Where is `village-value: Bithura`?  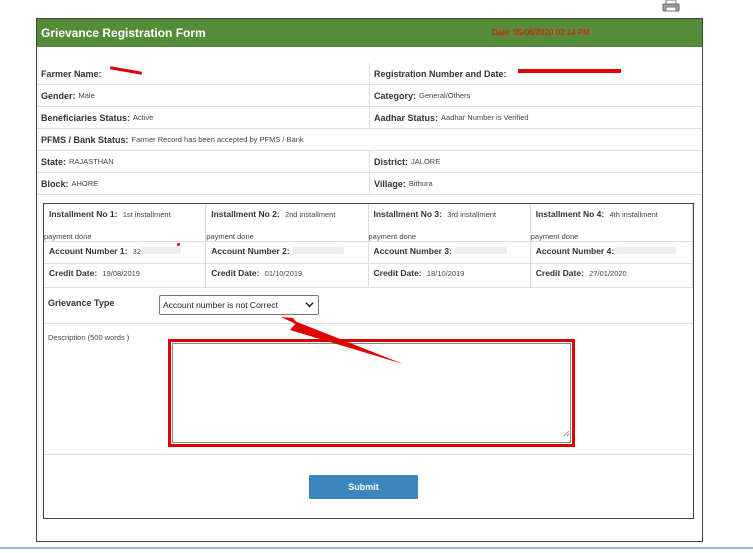 village-value: Bithura is located at coordinates (420, 183).